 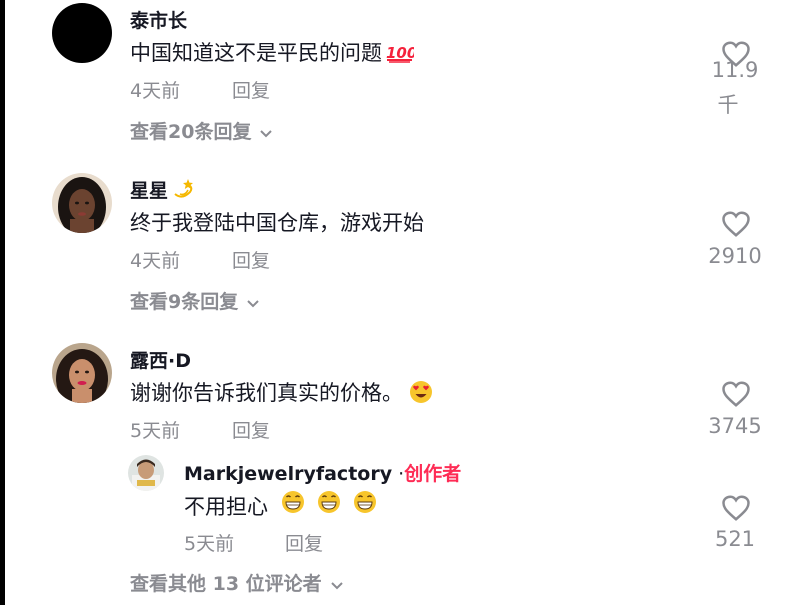 I want to click on comment-username: 露西·D, so click(x=160, y=359).